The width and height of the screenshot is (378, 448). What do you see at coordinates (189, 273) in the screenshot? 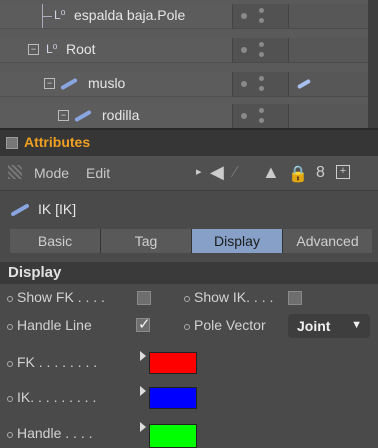
I see `display-section-header: Display` at bounding box center [189, 273].